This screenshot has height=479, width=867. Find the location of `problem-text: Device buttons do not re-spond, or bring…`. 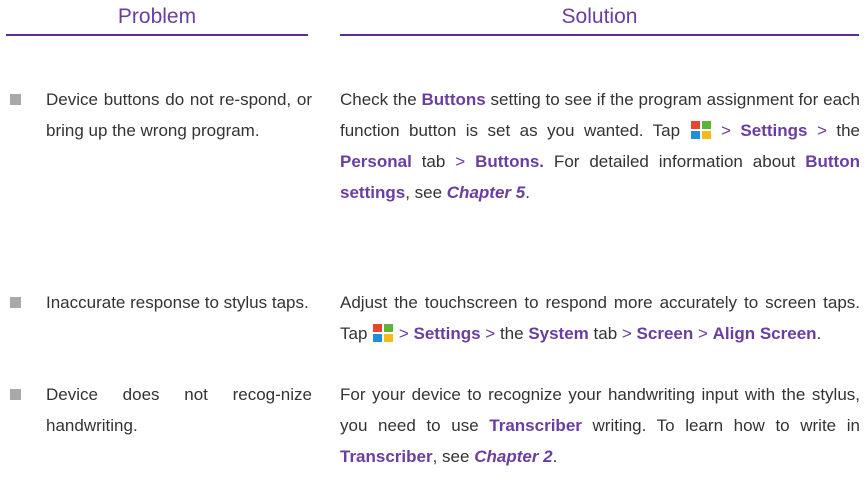

problem-text: Device buttons do not re-spond, or bring… is located at coordinates (179, 115).